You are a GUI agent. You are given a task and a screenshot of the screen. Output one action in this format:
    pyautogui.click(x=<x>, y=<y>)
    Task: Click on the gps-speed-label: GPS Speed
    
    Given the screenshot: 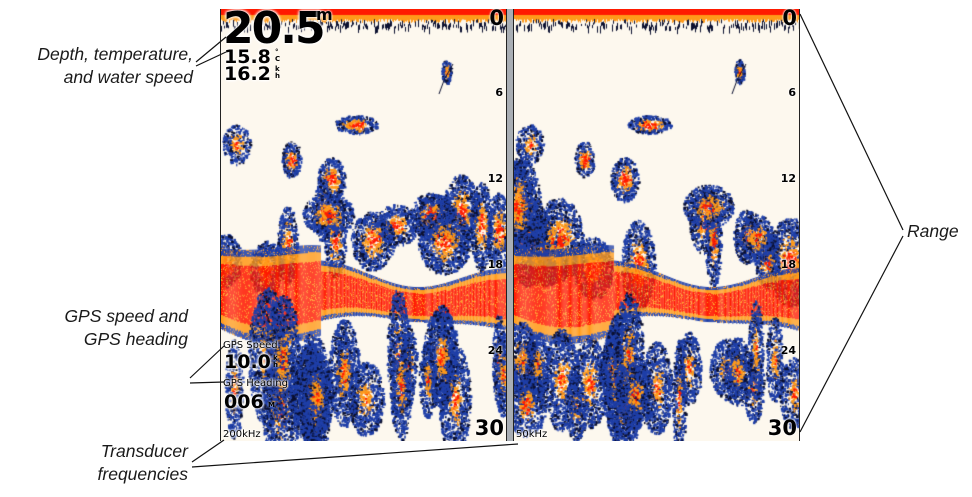 What is the action you would take?
    pyautogui.click(x=250, y=345)
    